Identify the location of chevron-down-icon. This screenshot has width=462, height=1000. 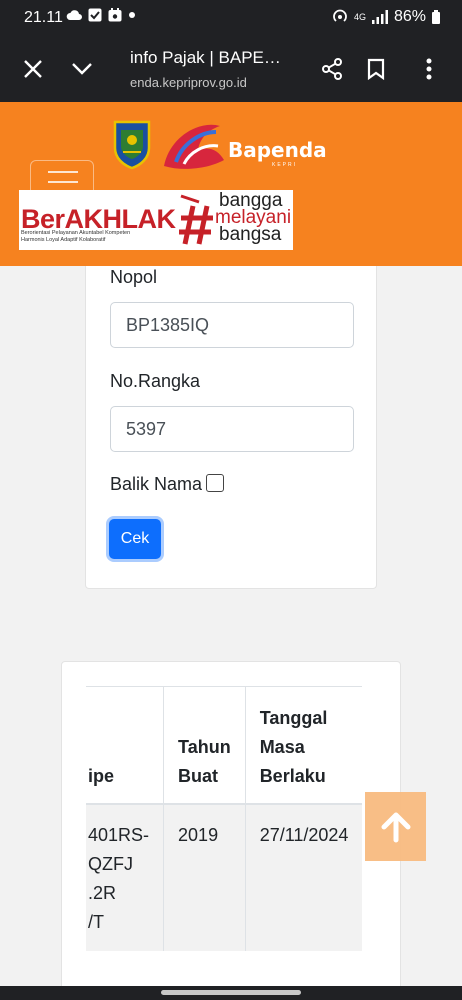
(82, 69).